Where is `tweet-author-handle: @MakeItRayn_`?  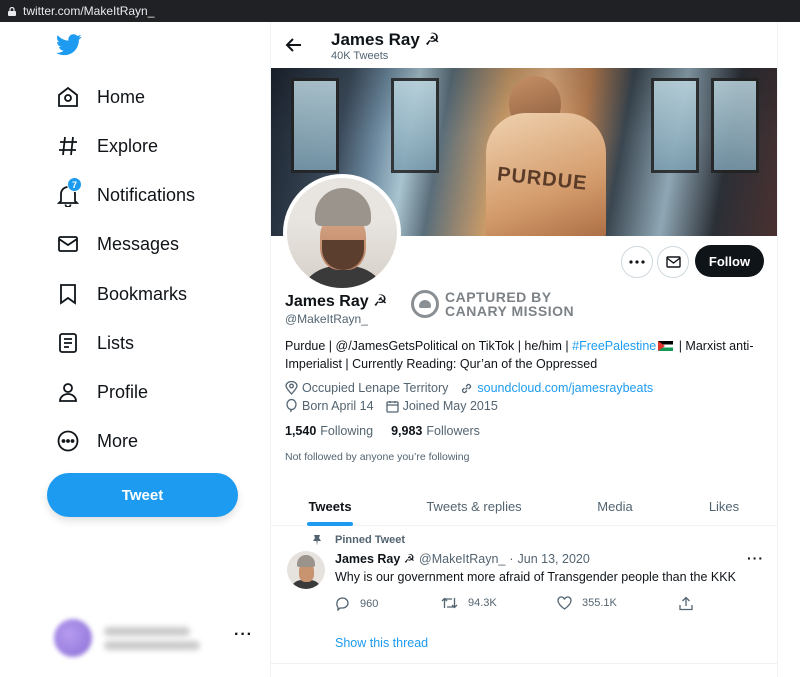 tweet-author-handle: @MakeItRayn_ is located at coordinates (462, 559).